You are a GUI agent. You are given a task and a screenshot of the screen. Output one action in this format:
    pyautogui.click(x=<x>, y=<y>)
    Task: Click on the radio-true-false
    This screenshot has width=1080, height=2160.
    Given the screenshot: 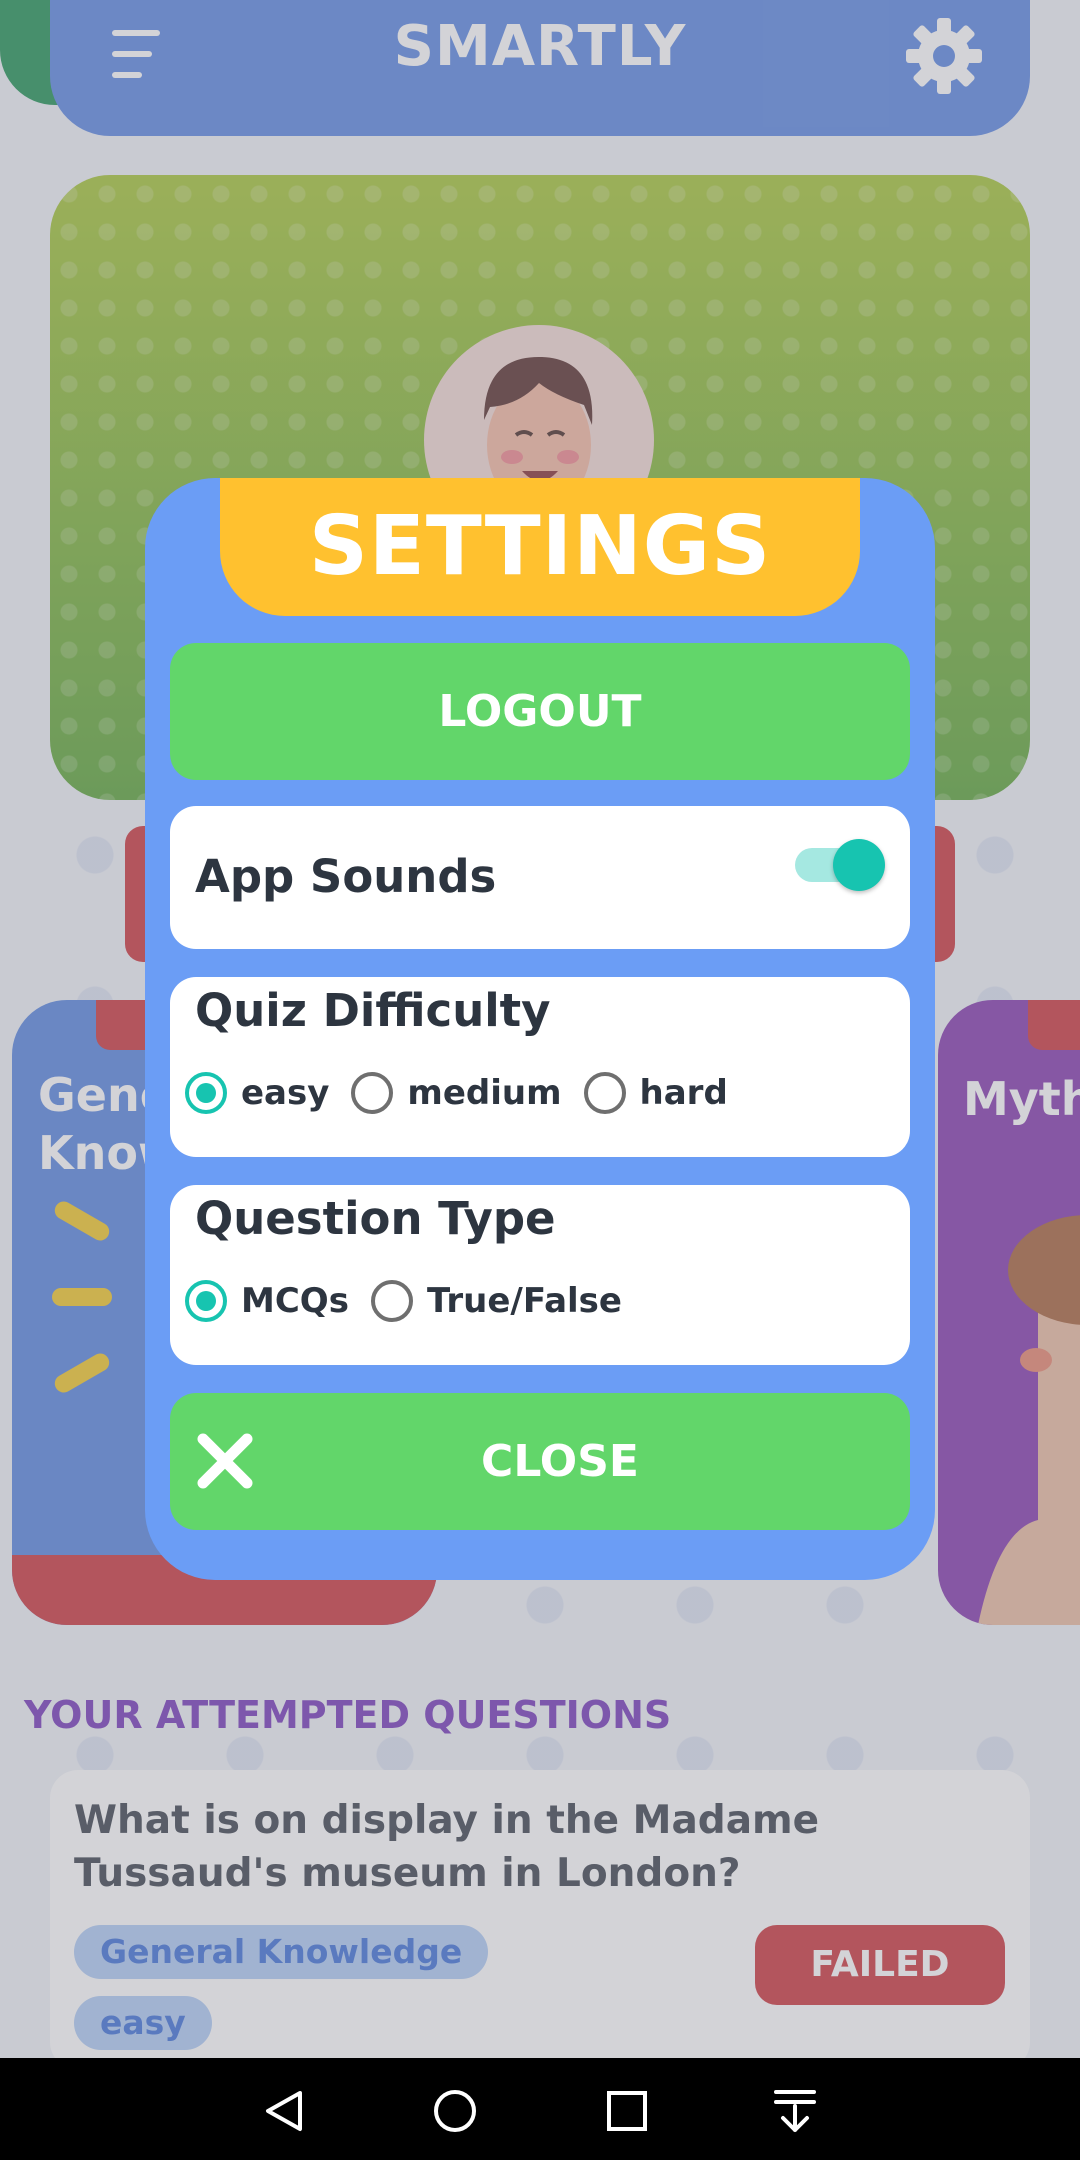 What is the action you would take?
    pyautogui.click(x=391, y=1301)
    